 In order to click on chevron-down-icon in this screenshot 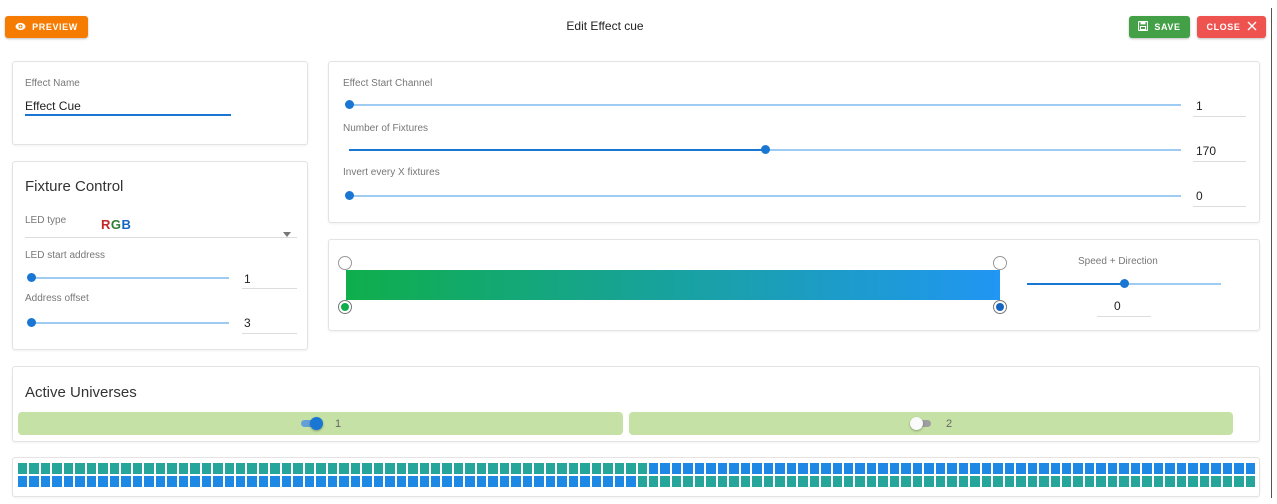, I will do `click(287, 233)`.